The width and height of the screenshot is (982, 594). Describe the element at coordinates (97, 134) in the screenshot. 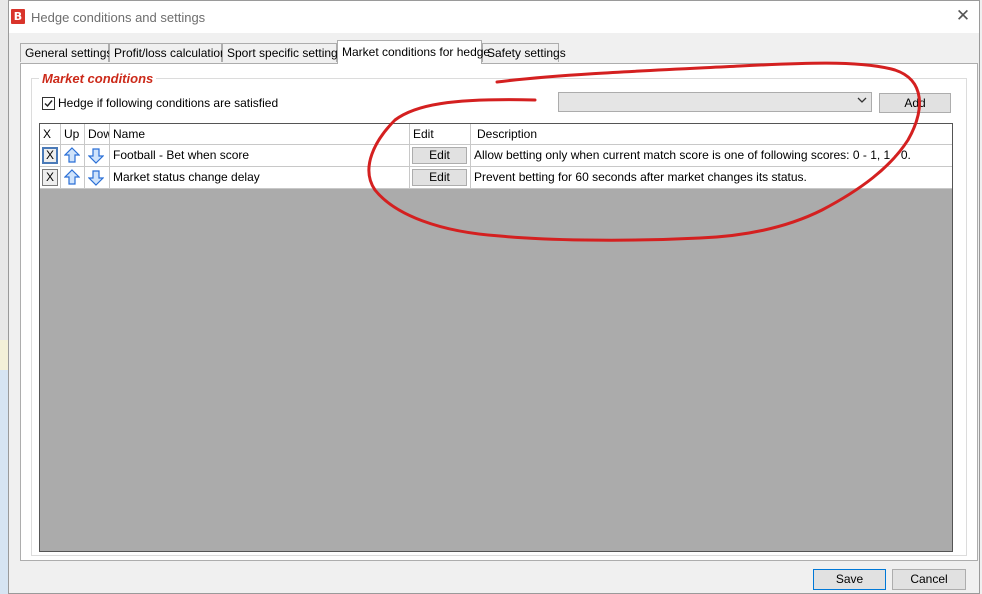

I see `column-header-down: Down` at that location.